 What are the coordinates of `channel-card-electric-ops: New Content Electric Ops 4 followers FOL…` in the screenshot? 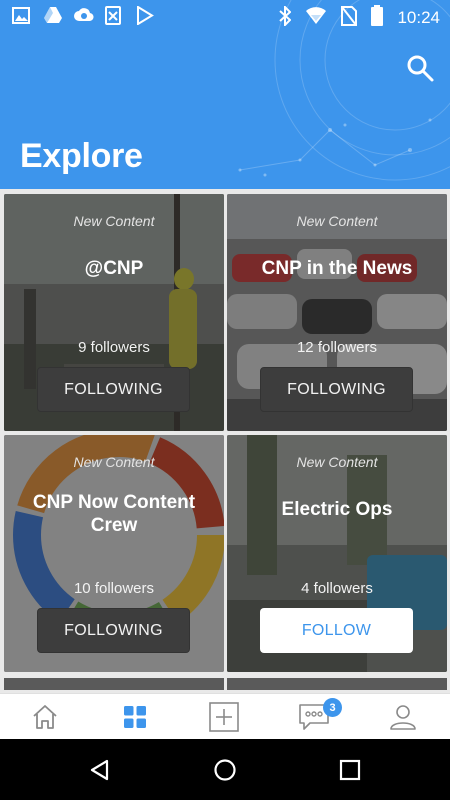 It's located at (337, 553).